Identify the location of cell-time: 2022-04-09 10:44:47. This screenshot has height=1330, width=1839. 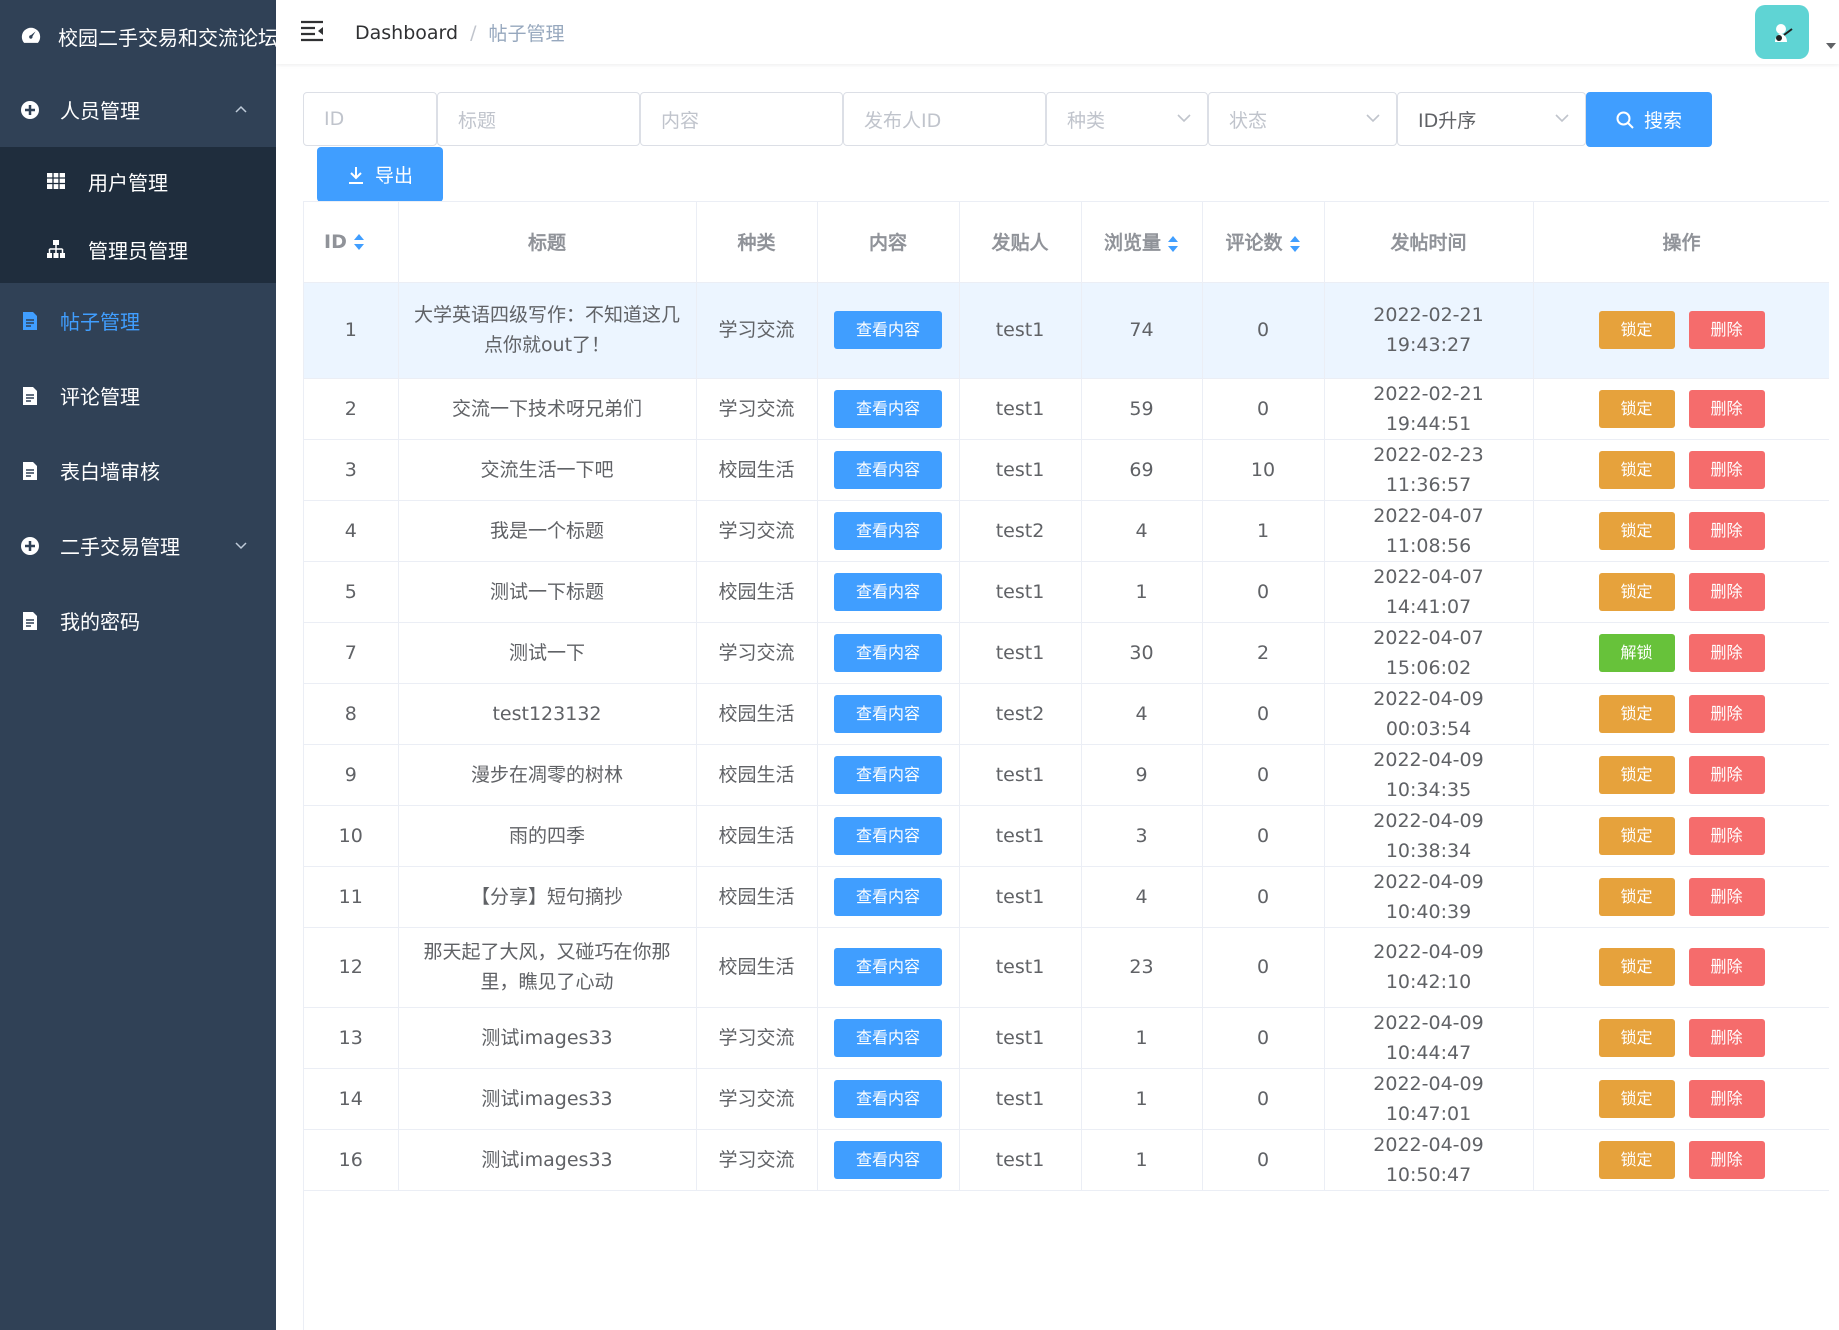
(1429, 1038).